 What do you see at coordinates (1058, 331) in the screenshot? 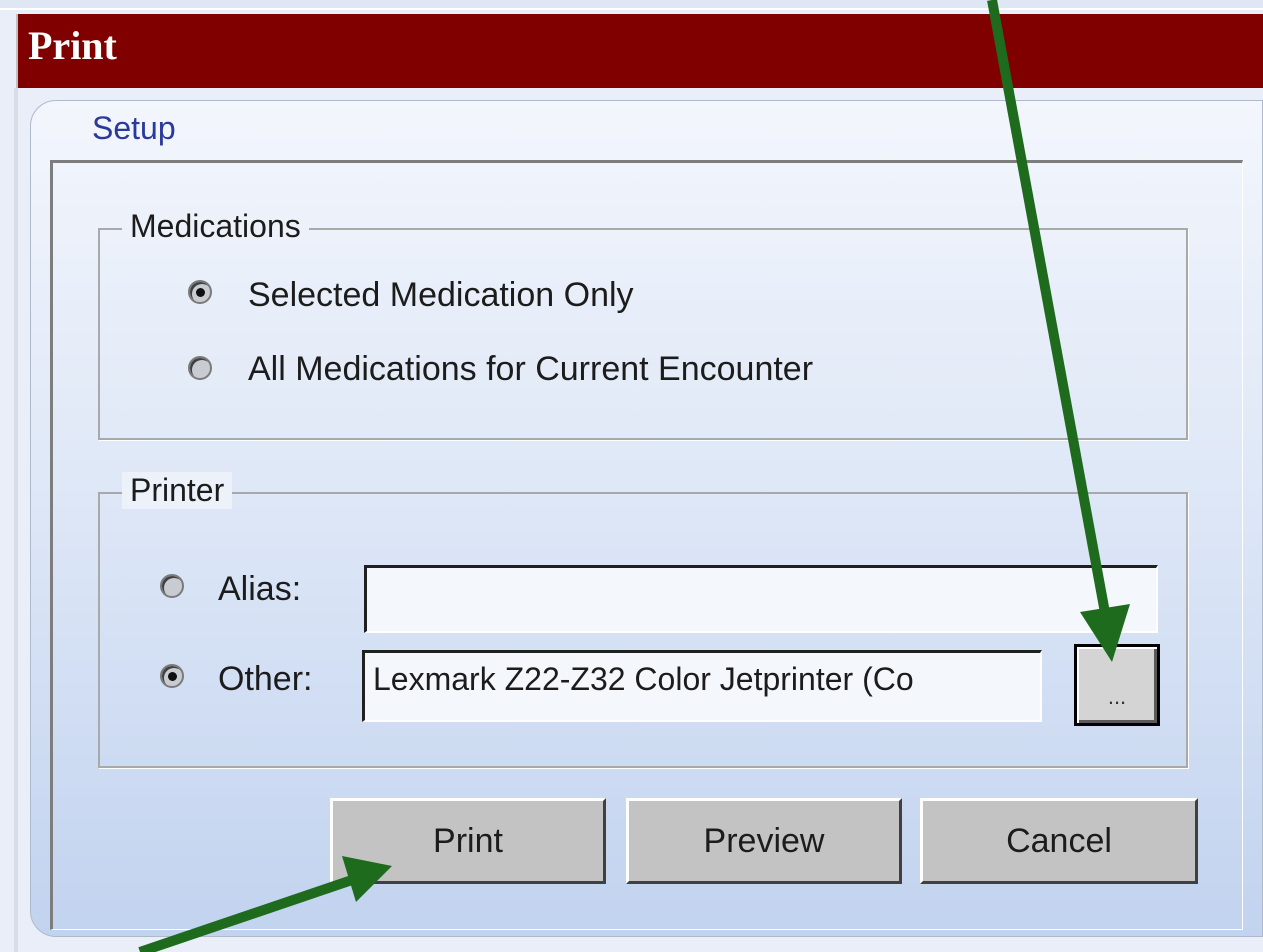
I see `annotation-arrow-browse` at bounding box center [1058, 331].